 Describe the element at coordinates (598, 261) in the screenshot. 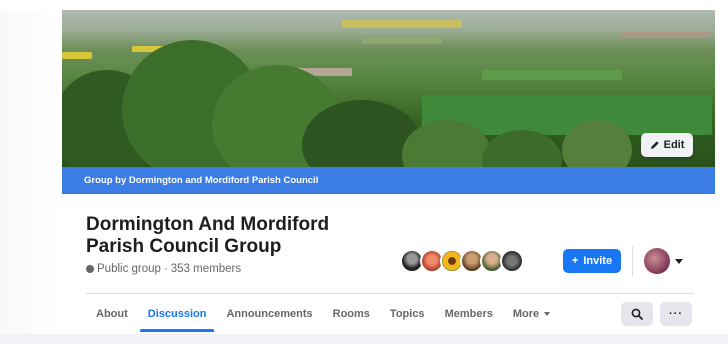

I see `invite-label: Invite` at that location.